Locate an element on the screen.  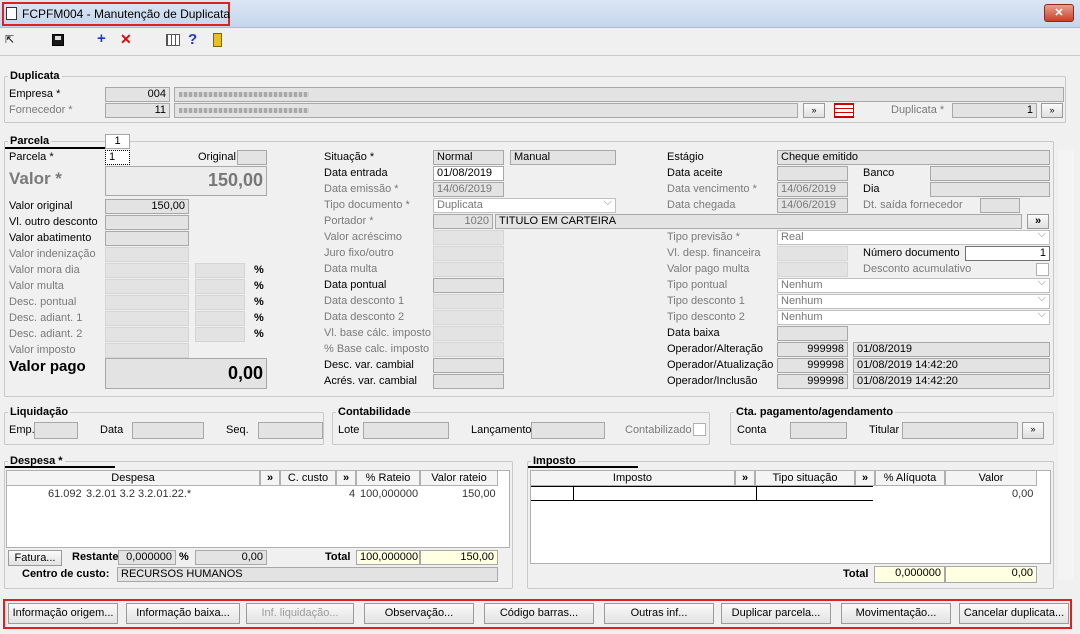
empresa-label: Empresa * is located at coordinates (35, 94).